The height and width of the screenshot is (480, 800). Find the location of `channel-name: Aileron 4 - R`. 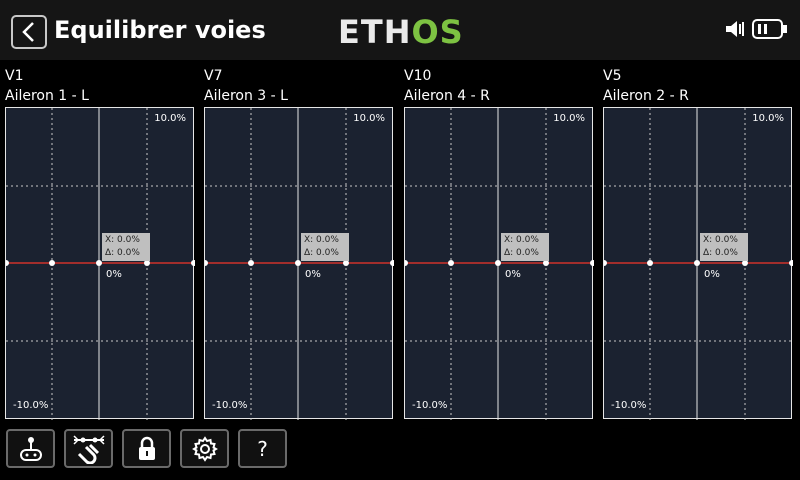

channel-name: Aileron 4 - R is located at coordinates (447, 96).